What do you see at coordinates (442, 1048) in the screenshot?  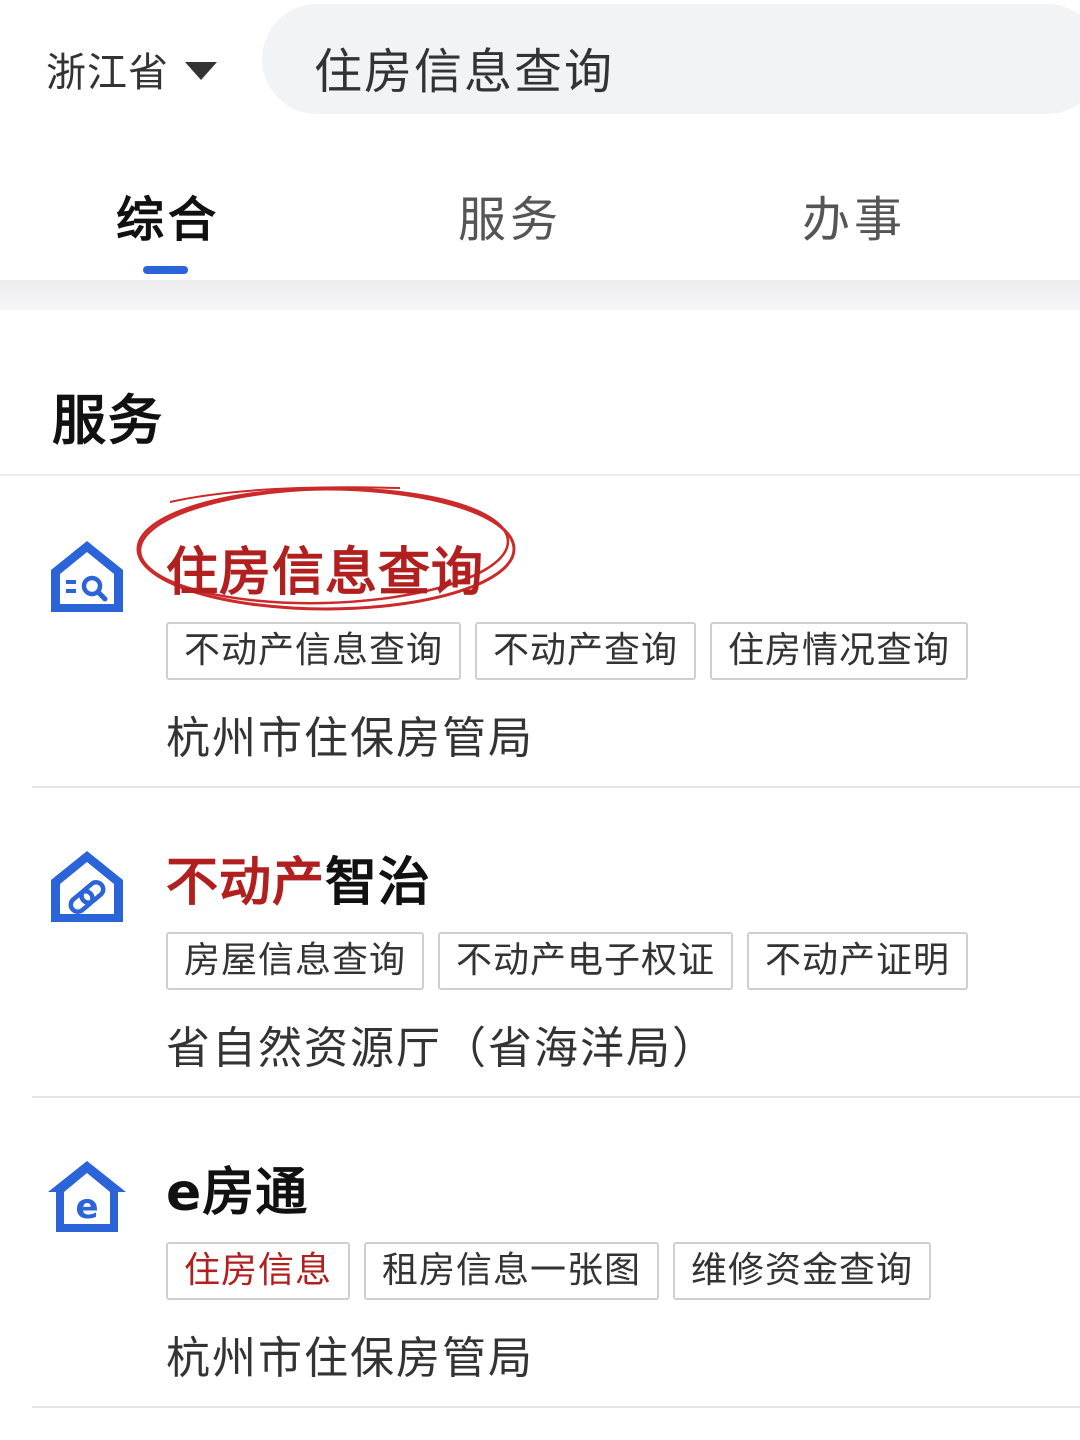 I see `service-org: 省自然资源厅（省海洋局）` at bounding box center [442, 1048].